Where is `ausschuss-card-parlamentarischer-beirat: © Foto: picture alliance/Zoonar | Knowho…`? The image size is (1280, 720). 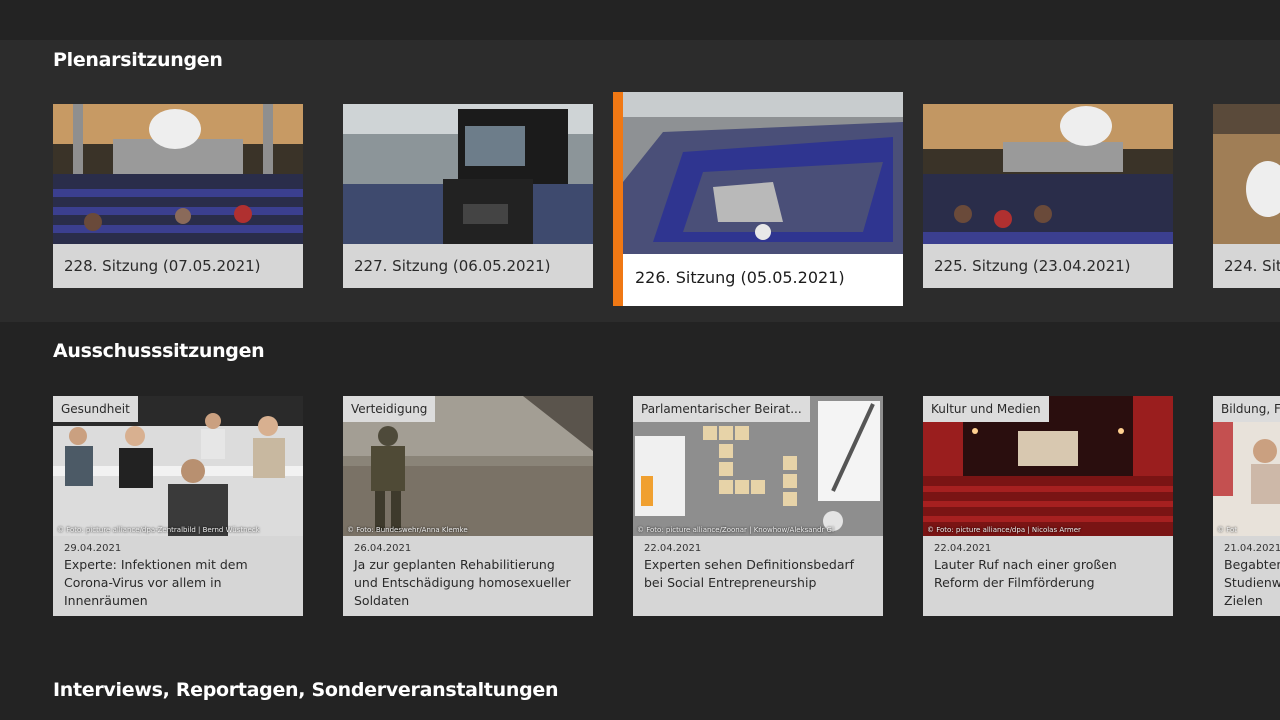
ausschuss-card-parlamentarischer-beirat: © Foto: picture alliance/Zoonar | Knowho… is located at coordinates (758, 506).